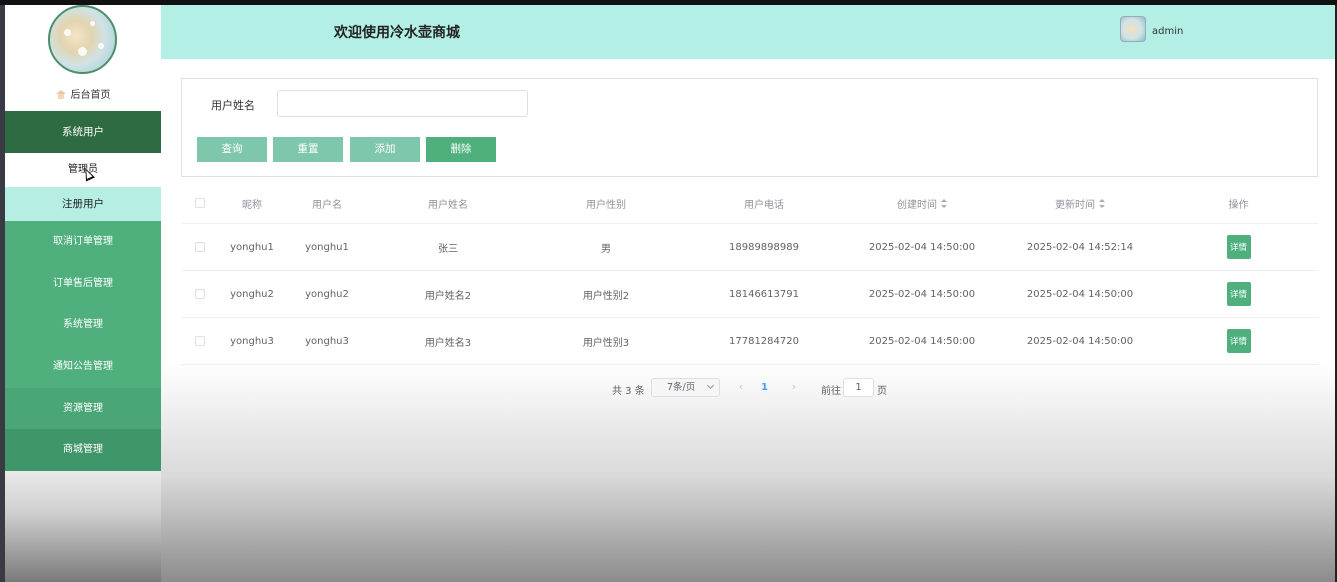 Image resolution: width=1337 pixels, height=582 pixels. What do you see at coordinates (748, 388) in the screenshot?
I see `pagination: 共 3 条 7条/页 ‹ 1 › 前往 1 页` at bounding box center [748, 388].